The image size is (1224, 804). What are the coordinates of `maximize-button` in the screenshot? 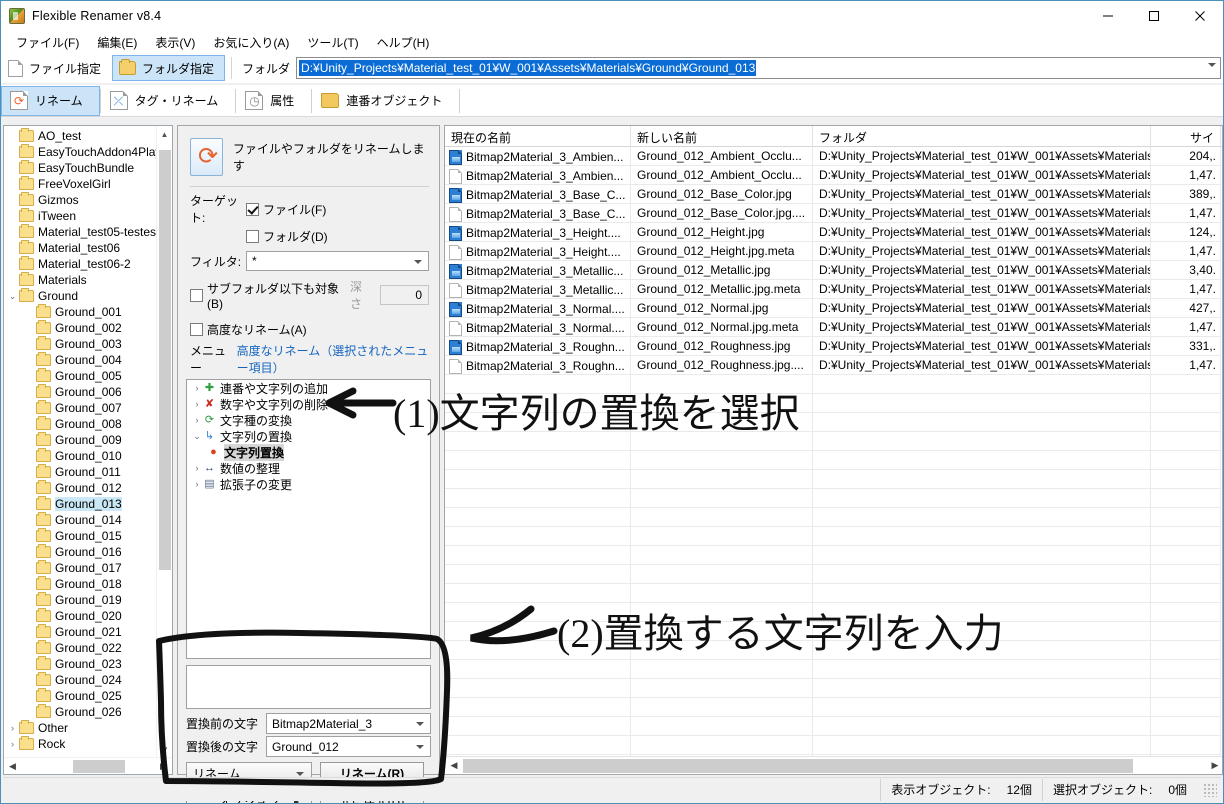 It's located at (1154, 16).